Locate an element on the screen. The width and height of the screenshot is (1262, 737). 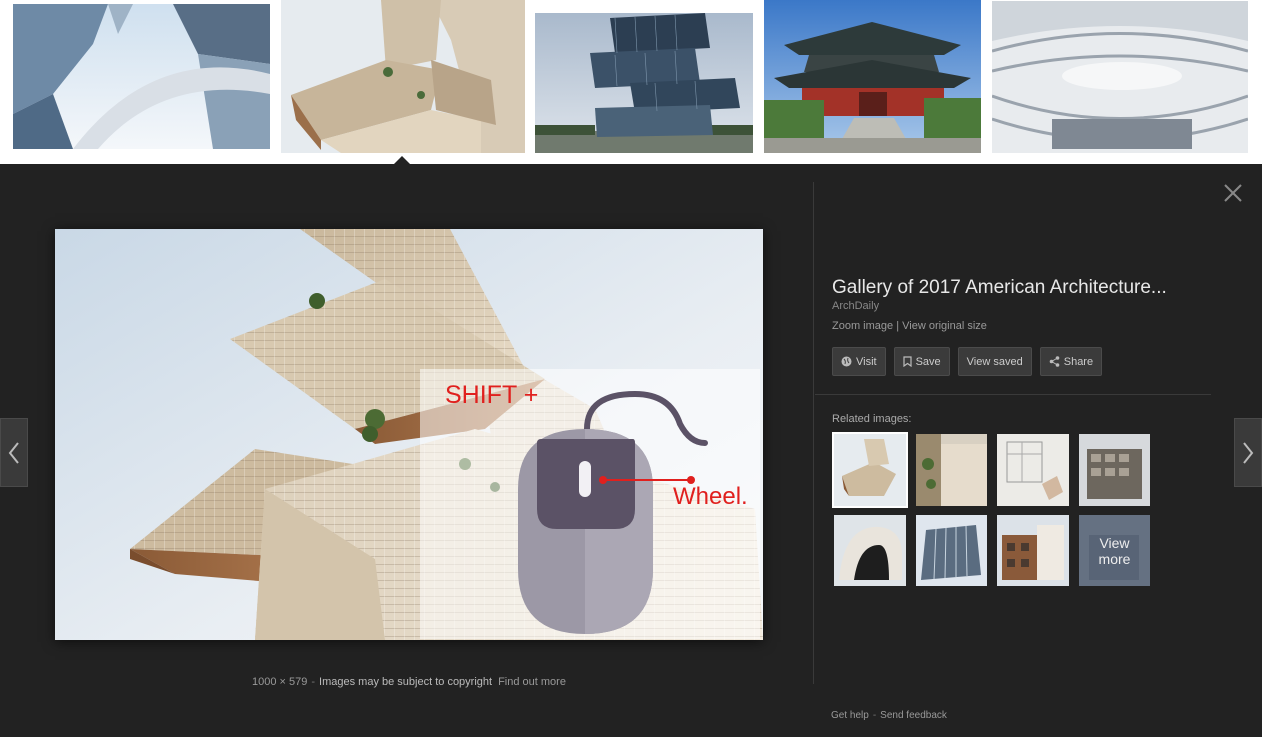
next-image-button is located at coordinates (1248, 452).